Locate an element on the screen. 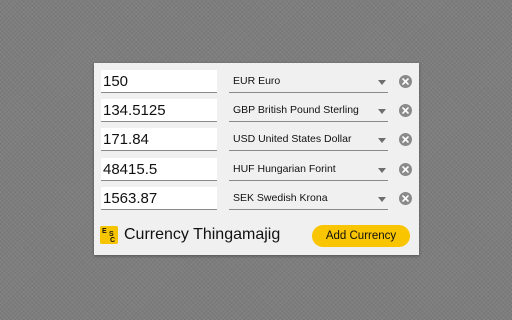 This screenshot has width=512, height=320. app-title: Currency Thingamajig is located at coordinates (202, 234).